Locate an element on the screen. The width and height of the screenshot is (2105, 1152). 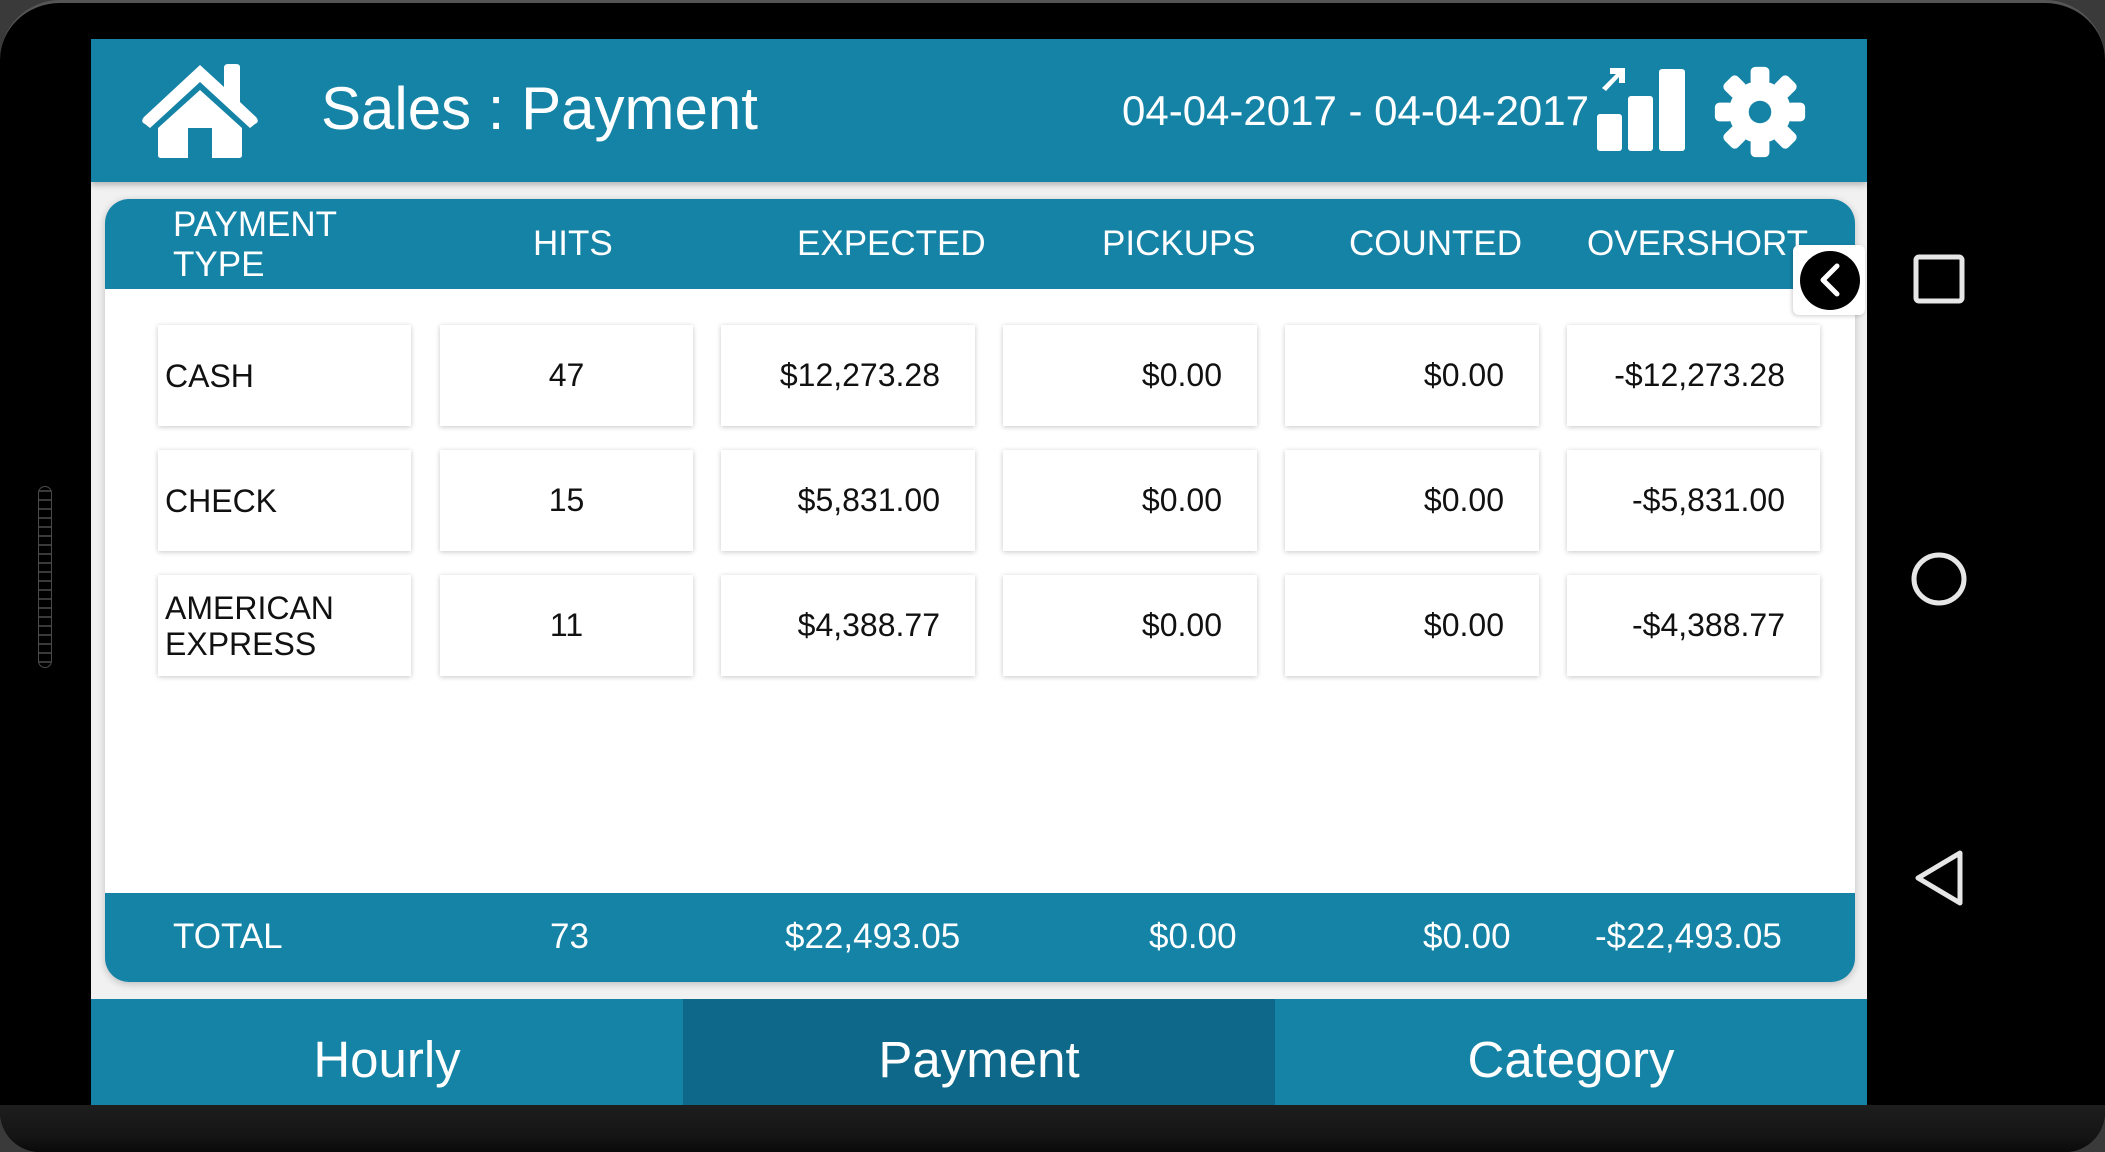
settings-button is located at coordinates (1760, 112).